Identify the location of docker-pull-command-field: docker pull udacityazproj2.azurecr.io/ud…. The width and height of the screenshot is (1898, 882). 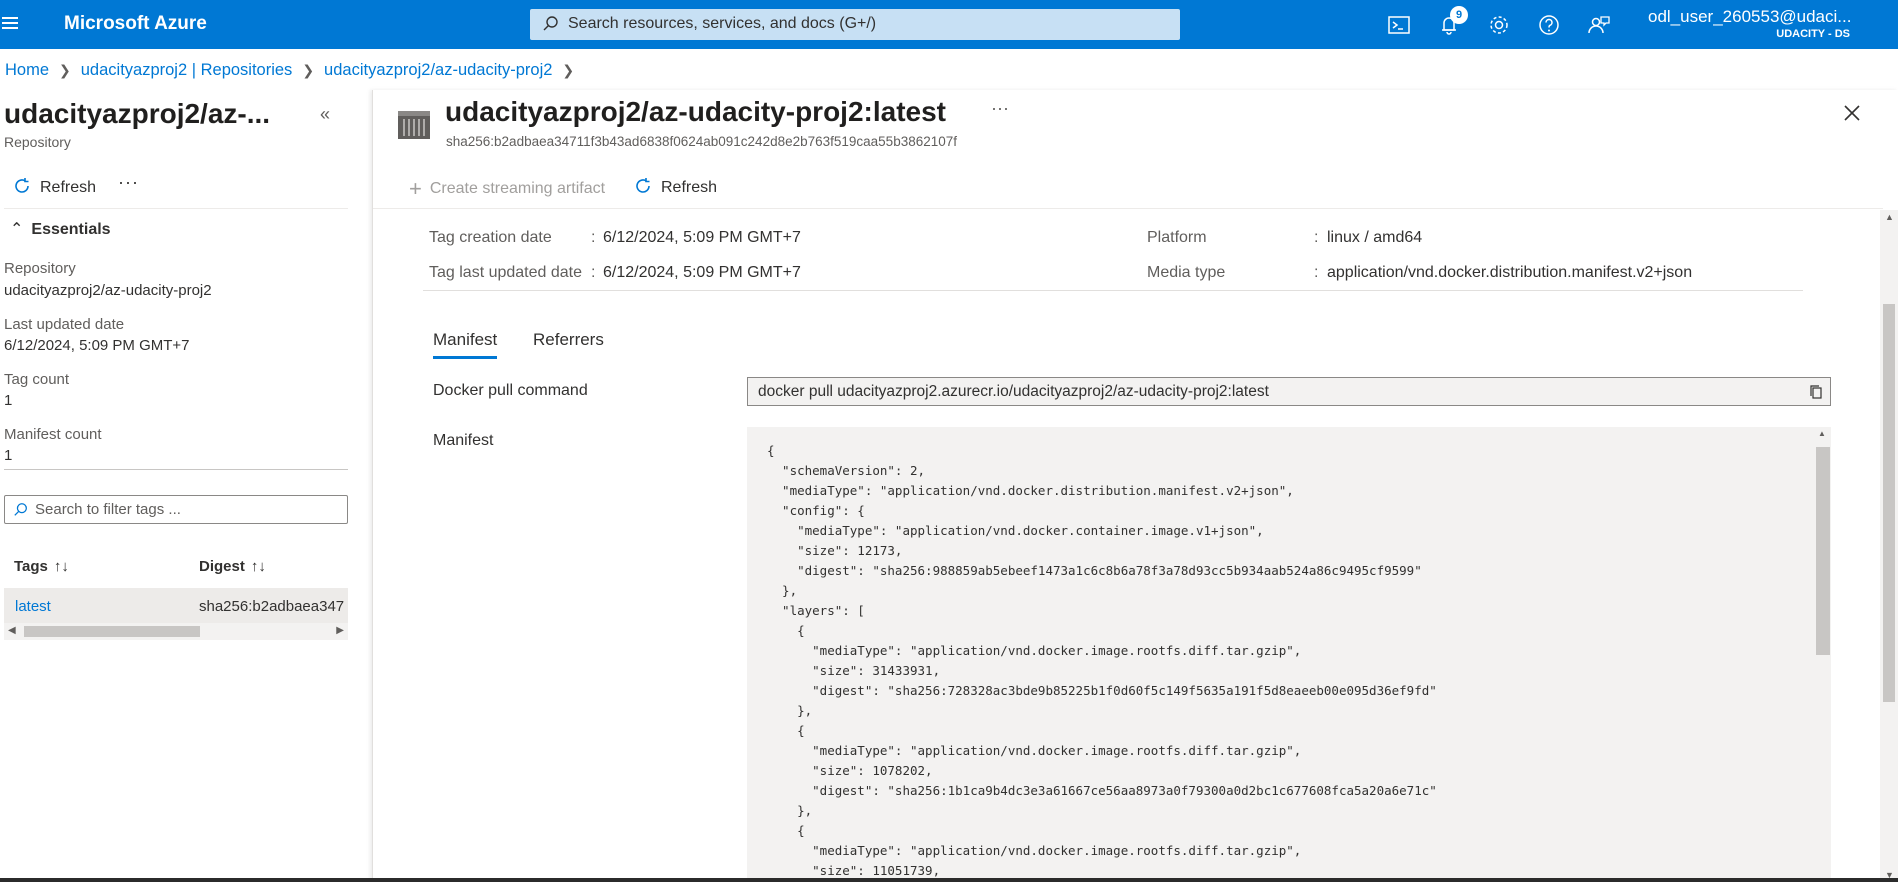
(1289, 391).